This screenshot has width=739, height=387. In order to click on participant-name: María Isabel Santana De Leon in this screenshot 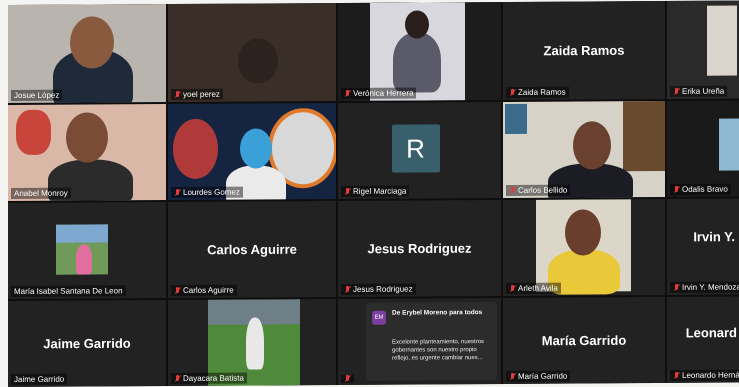, I will do `click(68, 291)`.